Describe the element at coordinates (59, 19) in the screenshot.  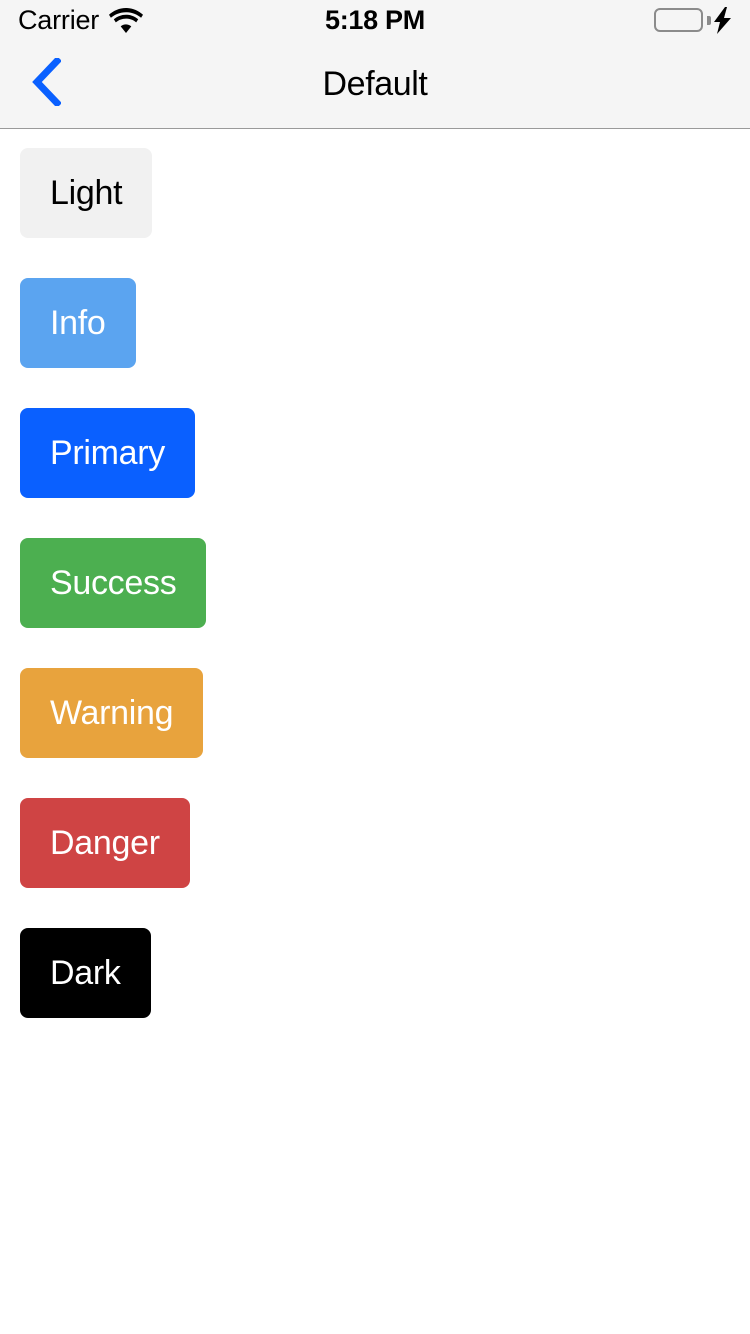
I see `carrier-label: Carrier` at that location.